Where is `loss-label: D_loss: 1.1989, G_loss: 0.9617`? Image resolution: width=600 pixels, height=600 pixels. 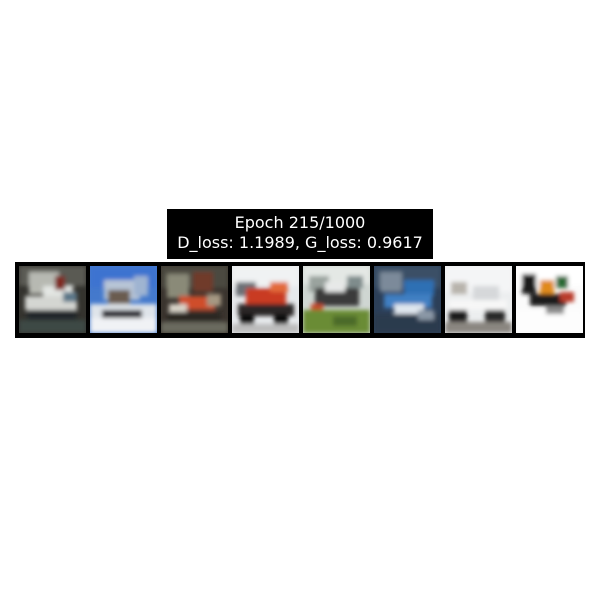
loss-label: D_loss: 1.1989, G_loss: 0.9617 is located at coordinates (300, 242).